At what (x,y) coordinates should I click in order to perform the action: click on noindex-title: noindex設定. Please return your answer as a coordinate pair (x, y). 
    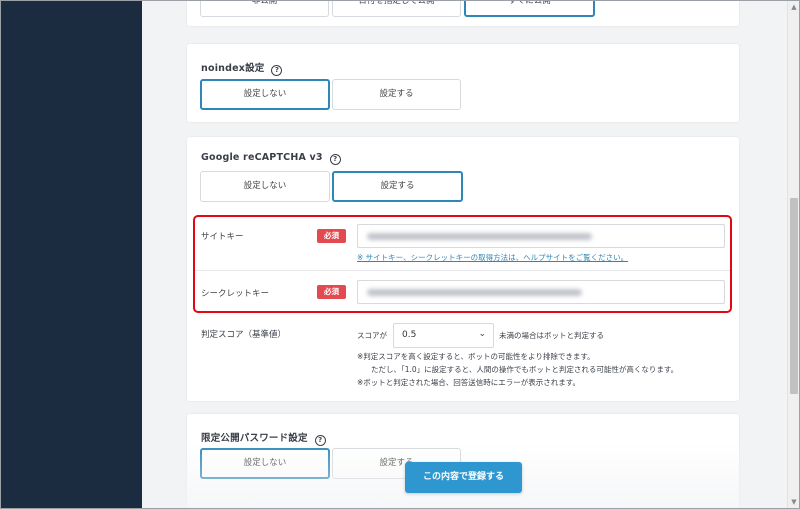
    Looking at the image, I should click on (233, 68).